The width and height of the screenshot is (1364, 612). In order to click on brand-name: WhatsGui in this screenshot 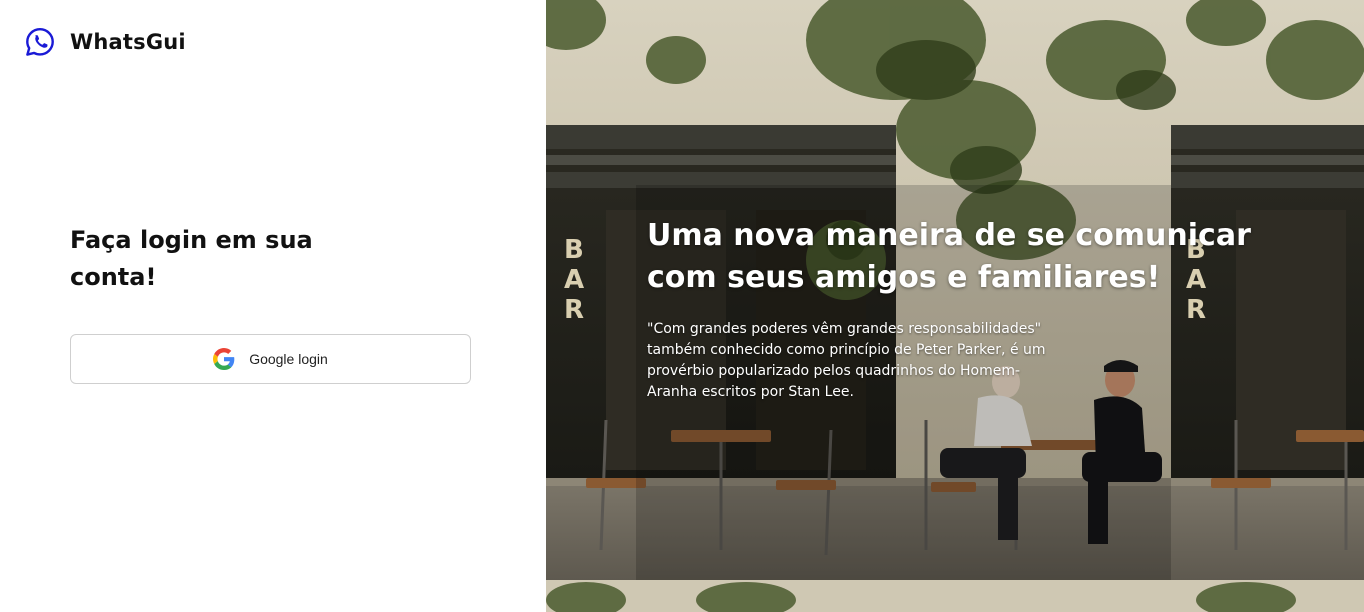, I will do `click(128, 42)`.